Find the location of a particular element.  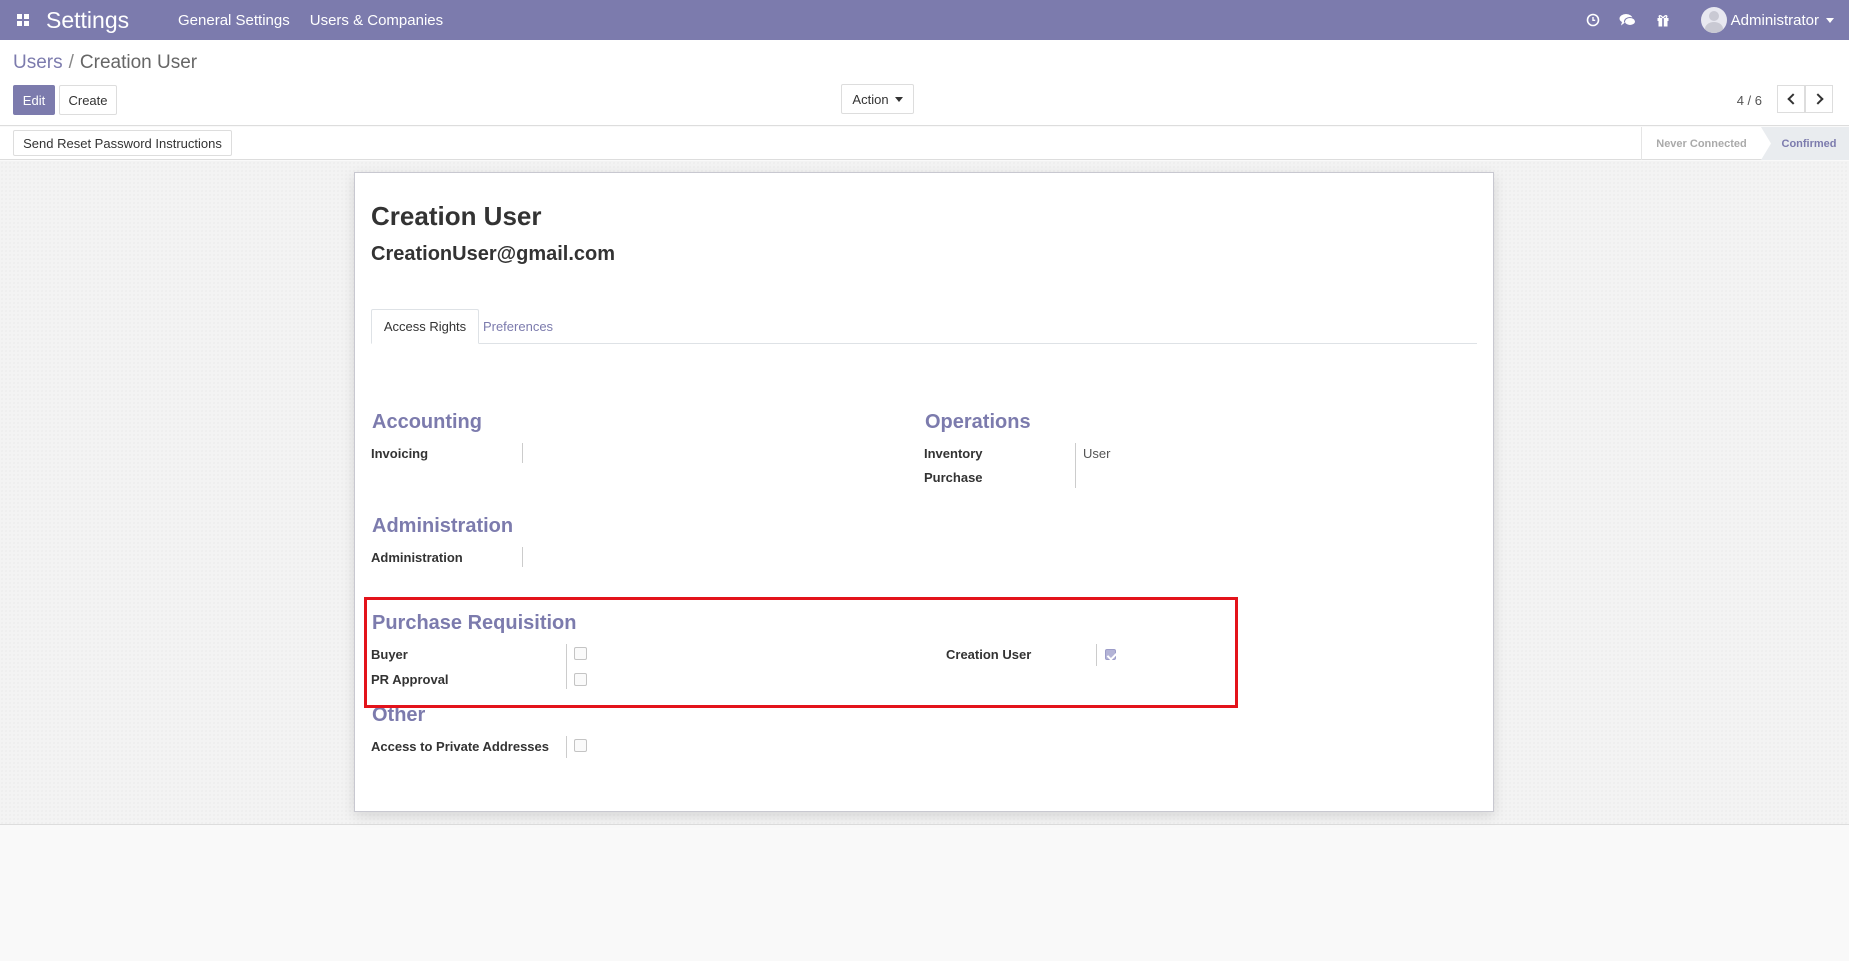

stage-never-connected: Never Connected is located at coordinates (1701, 143).